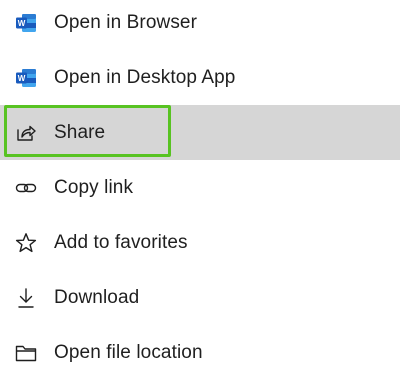 The image size is (400, 381). What do you see at coordinates (80, 132) in the screenshot?
I see `menu-item-label: Share` at bounding box center [80, 132].